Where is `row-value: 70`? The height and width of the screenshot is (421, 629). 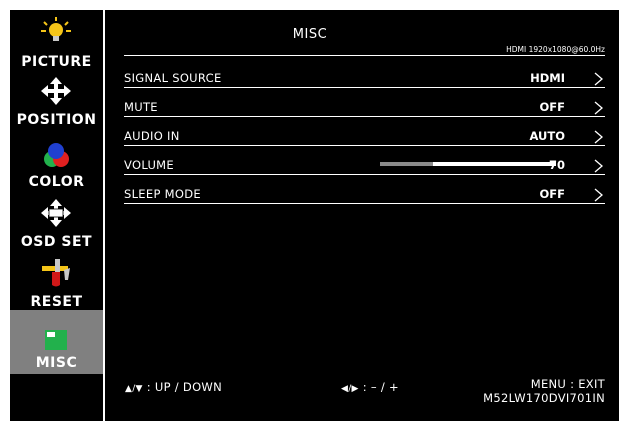 row-value: 70 is located at coordinates (556, 165).